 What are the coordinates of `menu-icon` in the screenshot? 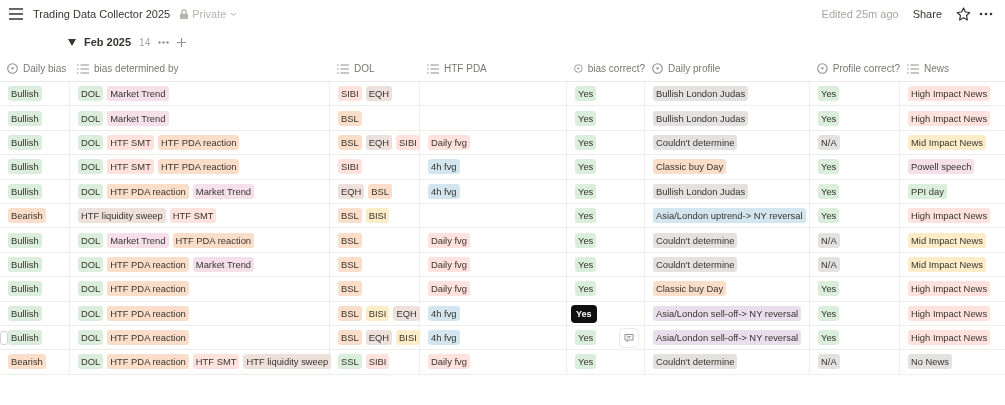 It's located at (16, 14).